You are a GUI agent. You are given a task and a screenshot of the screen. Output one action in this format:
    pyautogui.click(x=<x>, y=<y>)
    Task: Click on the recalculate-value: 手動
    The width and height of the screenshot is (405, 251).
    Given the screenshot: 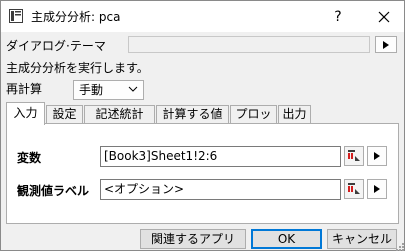 What is the action you would take?
    pyautogui.click(x=91, y=90)
    